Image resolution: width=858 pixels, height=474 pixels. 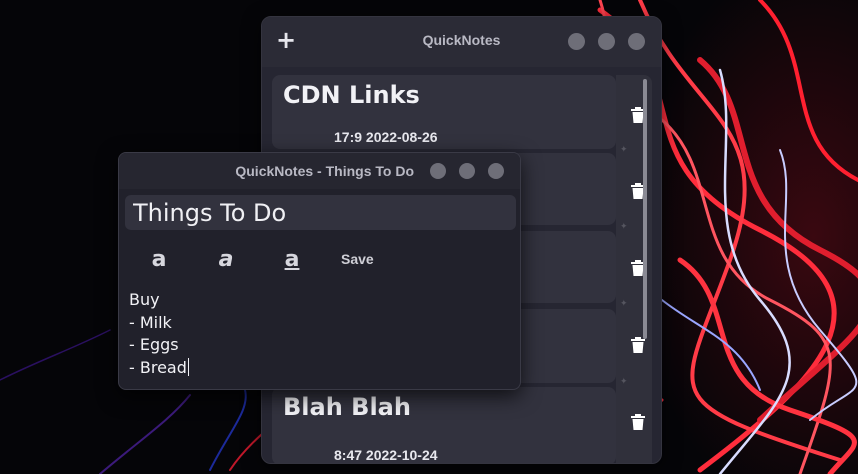 I want to click on body-line-last: - Bread, so click(x=321, y=368).